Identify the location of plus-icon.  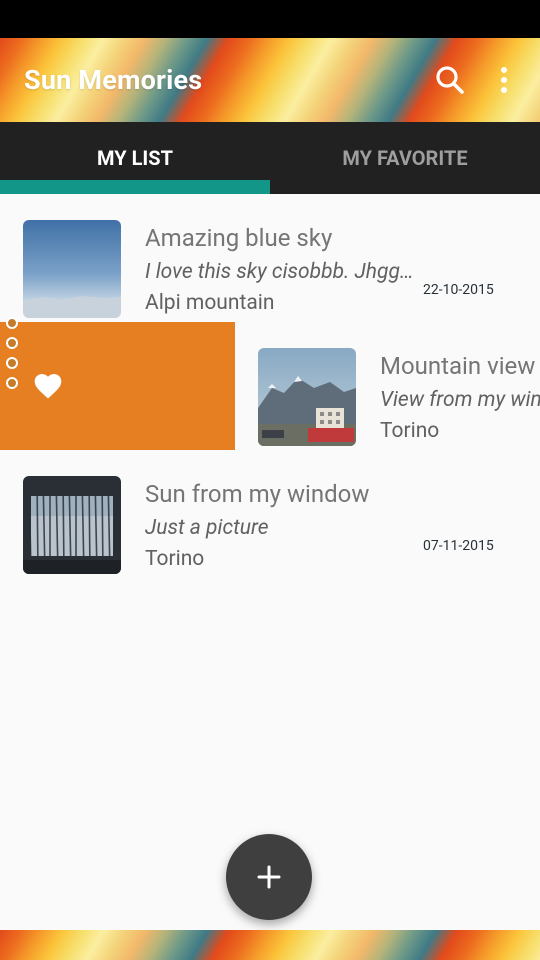
(269, 877).